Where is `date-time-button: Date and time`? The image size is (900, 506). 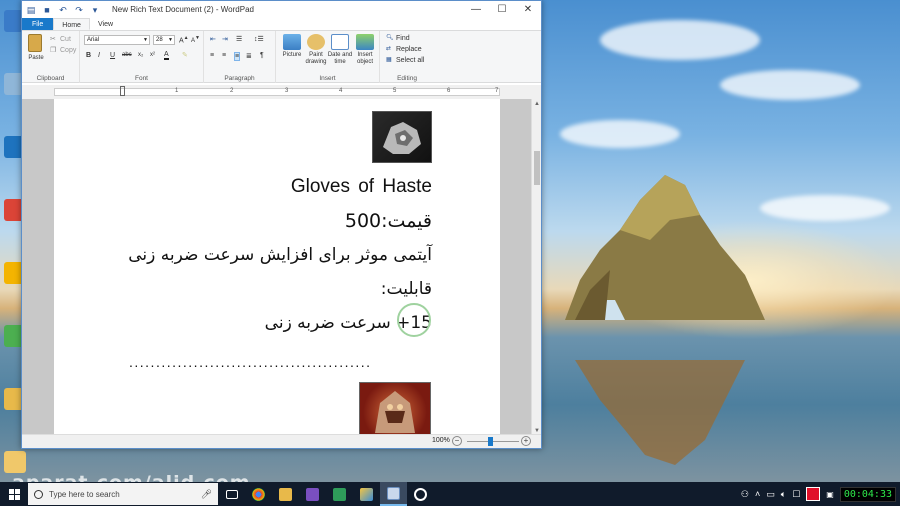 date-time-button: Date and time is located at coordinates (340, 59).